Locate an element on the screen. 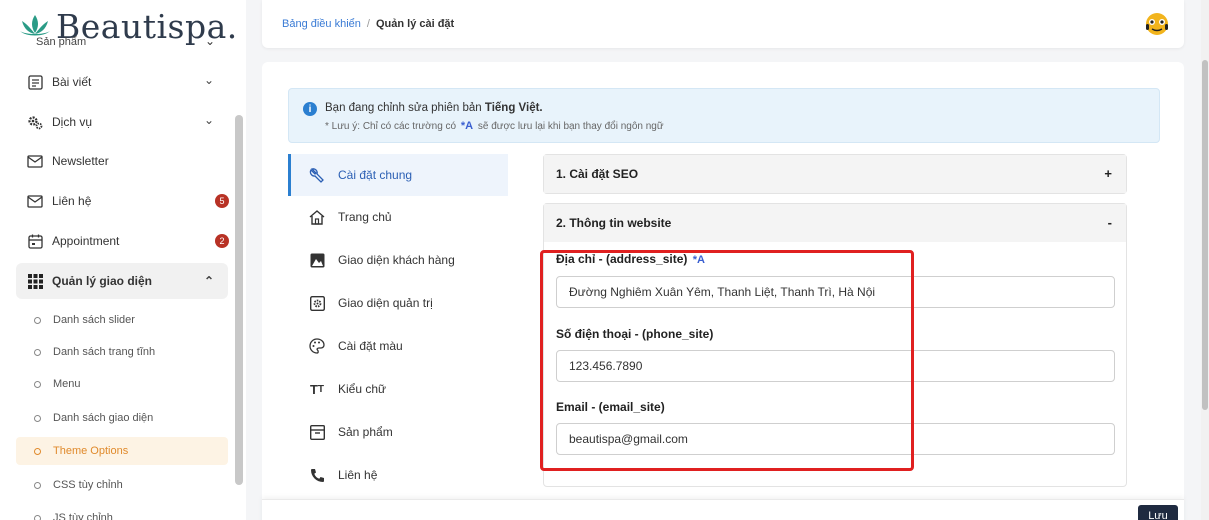  grid-icon is located at coordinates (35, 281).